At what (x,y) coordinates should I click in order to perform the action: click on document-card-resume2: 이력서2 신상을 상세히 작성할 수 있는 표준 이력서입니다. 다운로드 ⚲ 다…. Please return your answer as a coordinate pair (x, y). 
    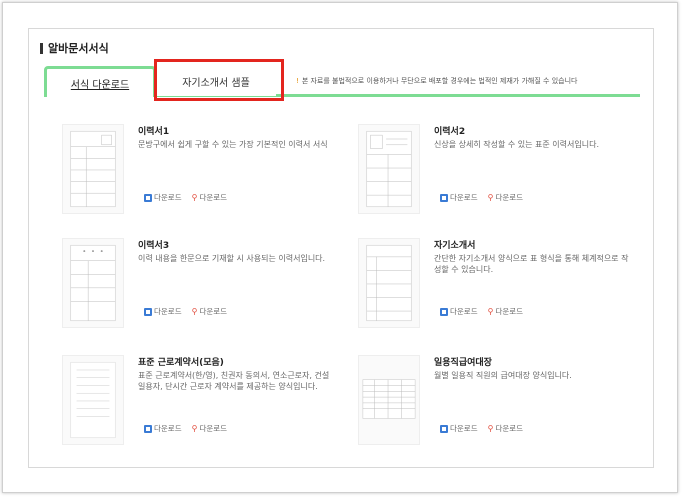
    Looking at the image, I should click on (493, 174).